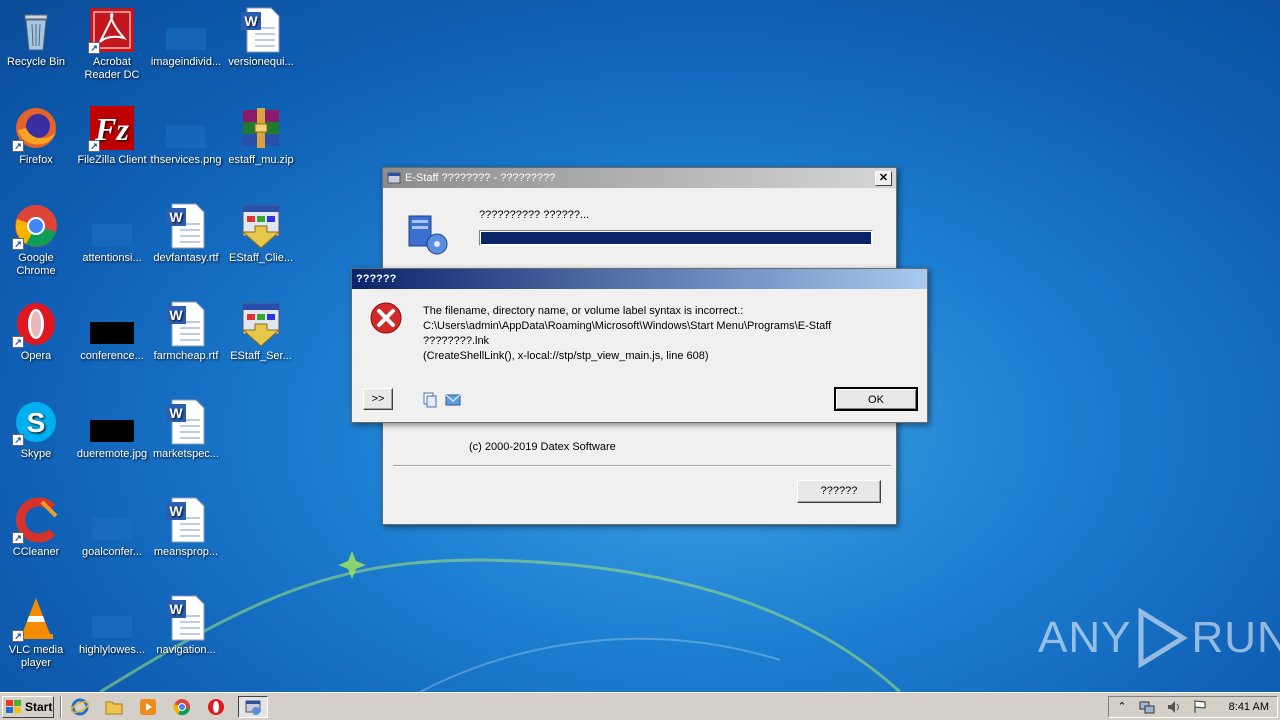 This screenshot has height=720, width=1280. I want to click on email-icon, so click(453, 400).